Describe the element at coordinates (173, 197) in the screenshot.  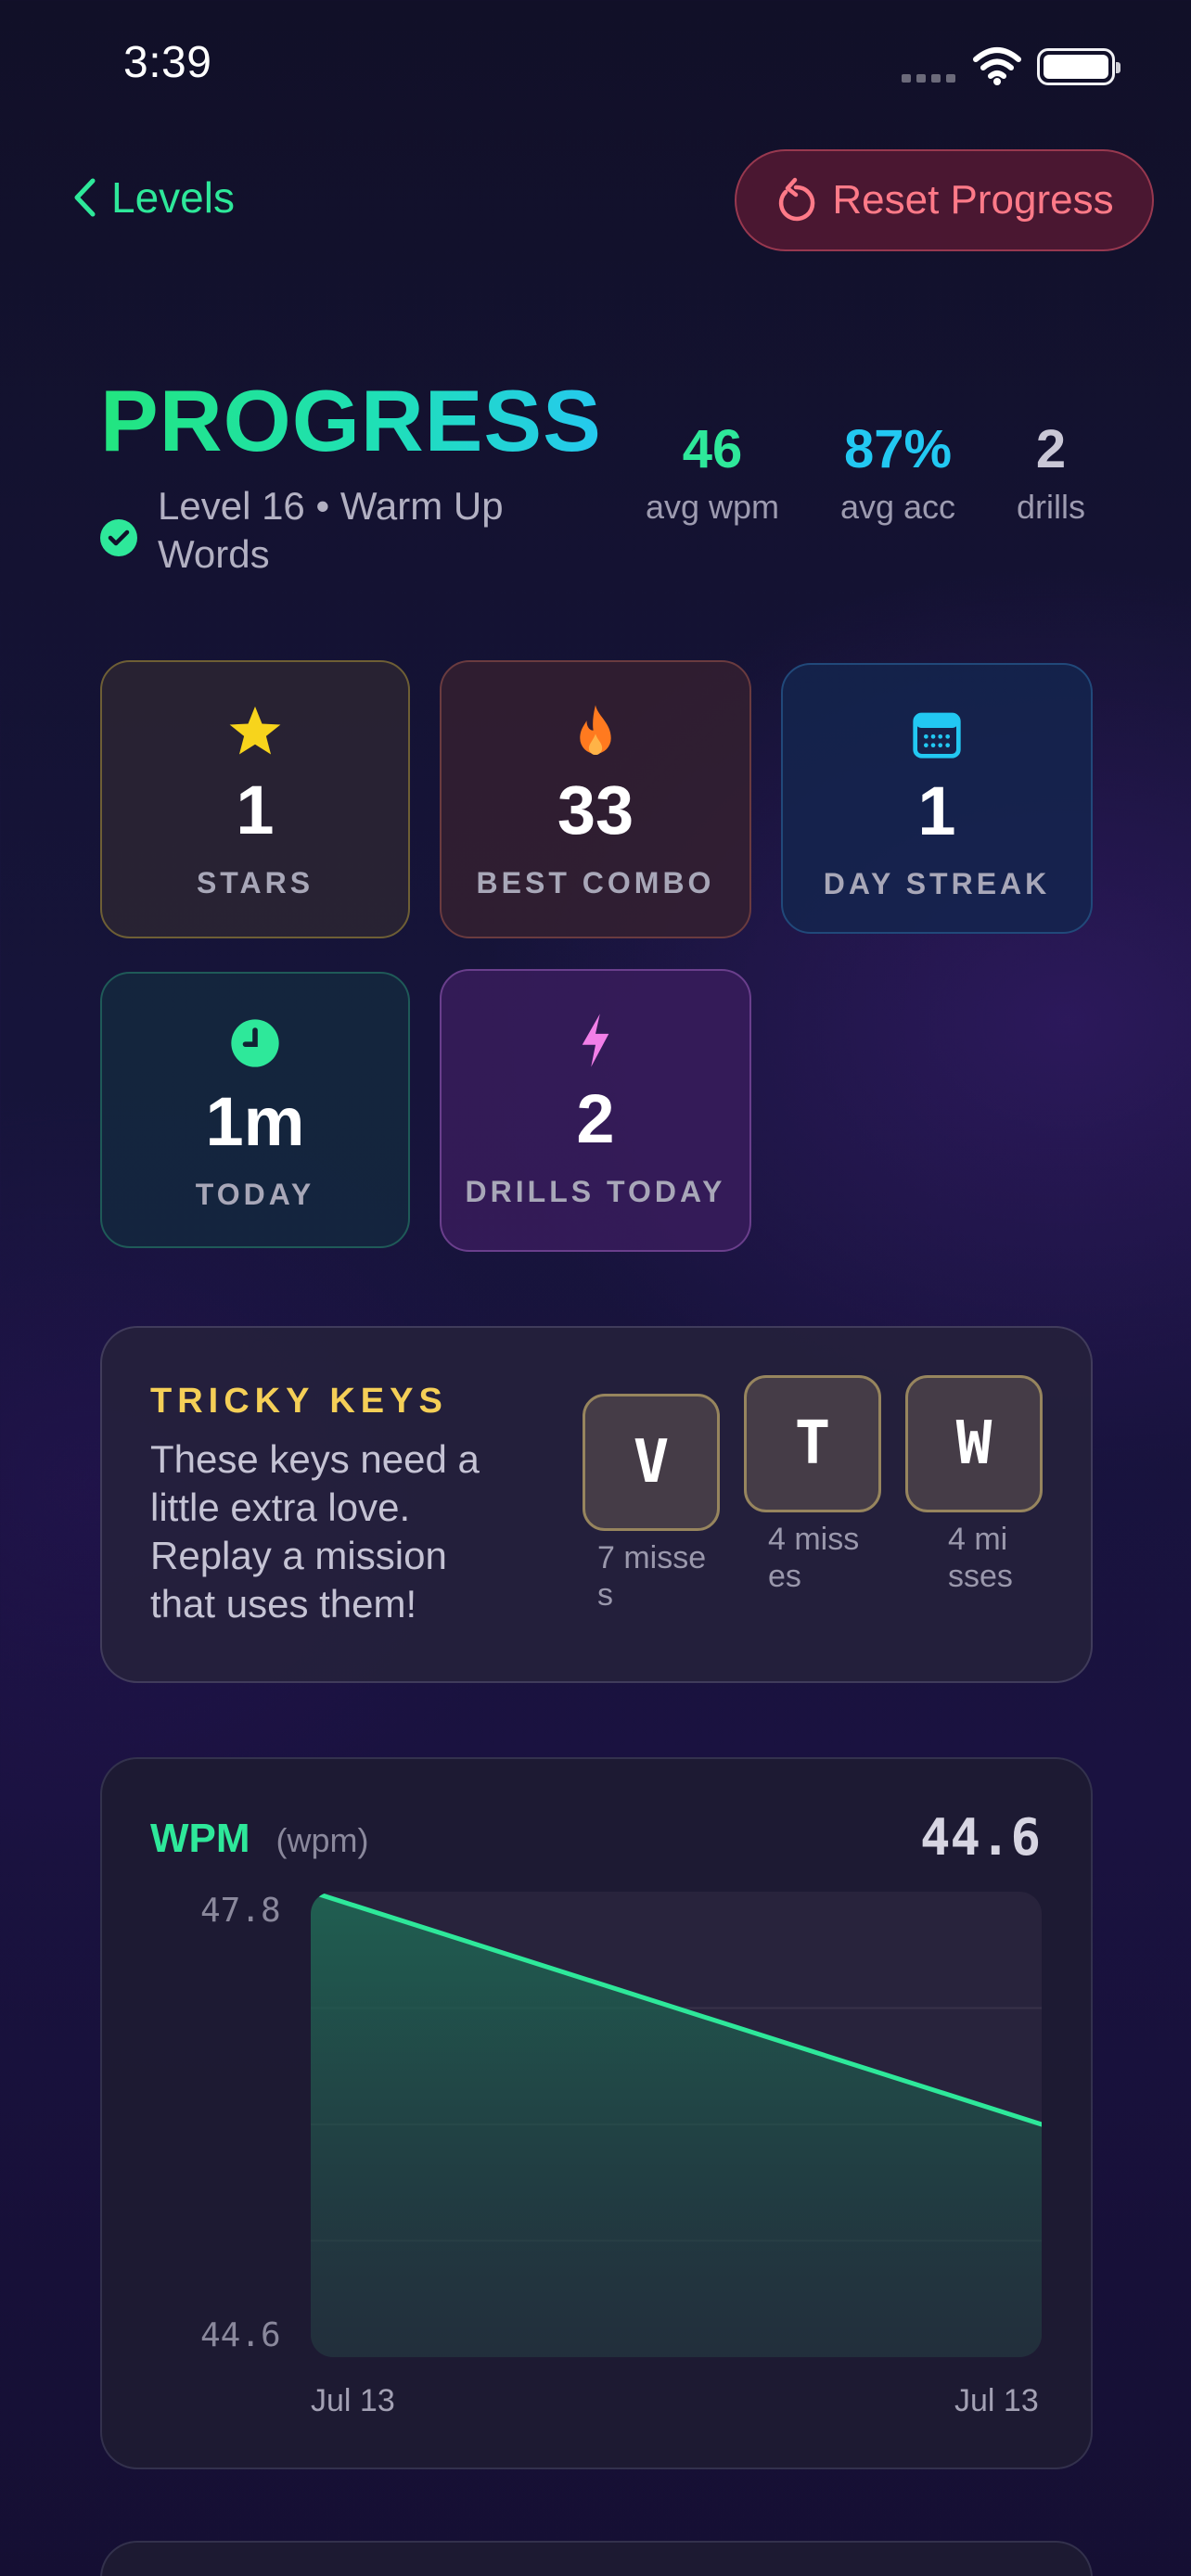
I see `back-label: Levels` at that location.